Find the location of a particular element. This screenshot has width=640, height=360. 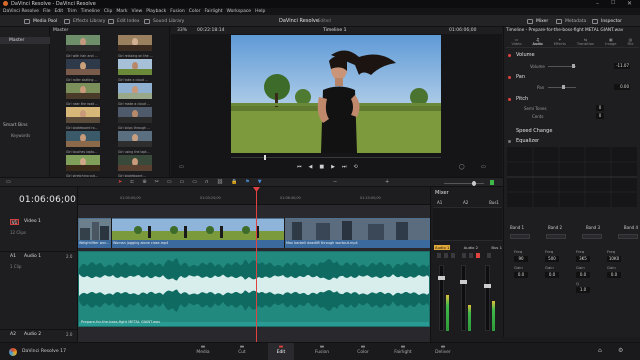

menu-item: File is located at coordinates (47, 11).